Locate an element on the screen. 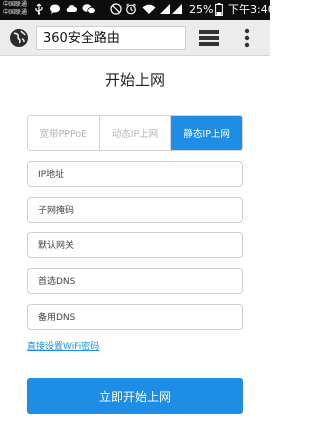  default-gateway-field-wrap is located at coordinates (135, 245).